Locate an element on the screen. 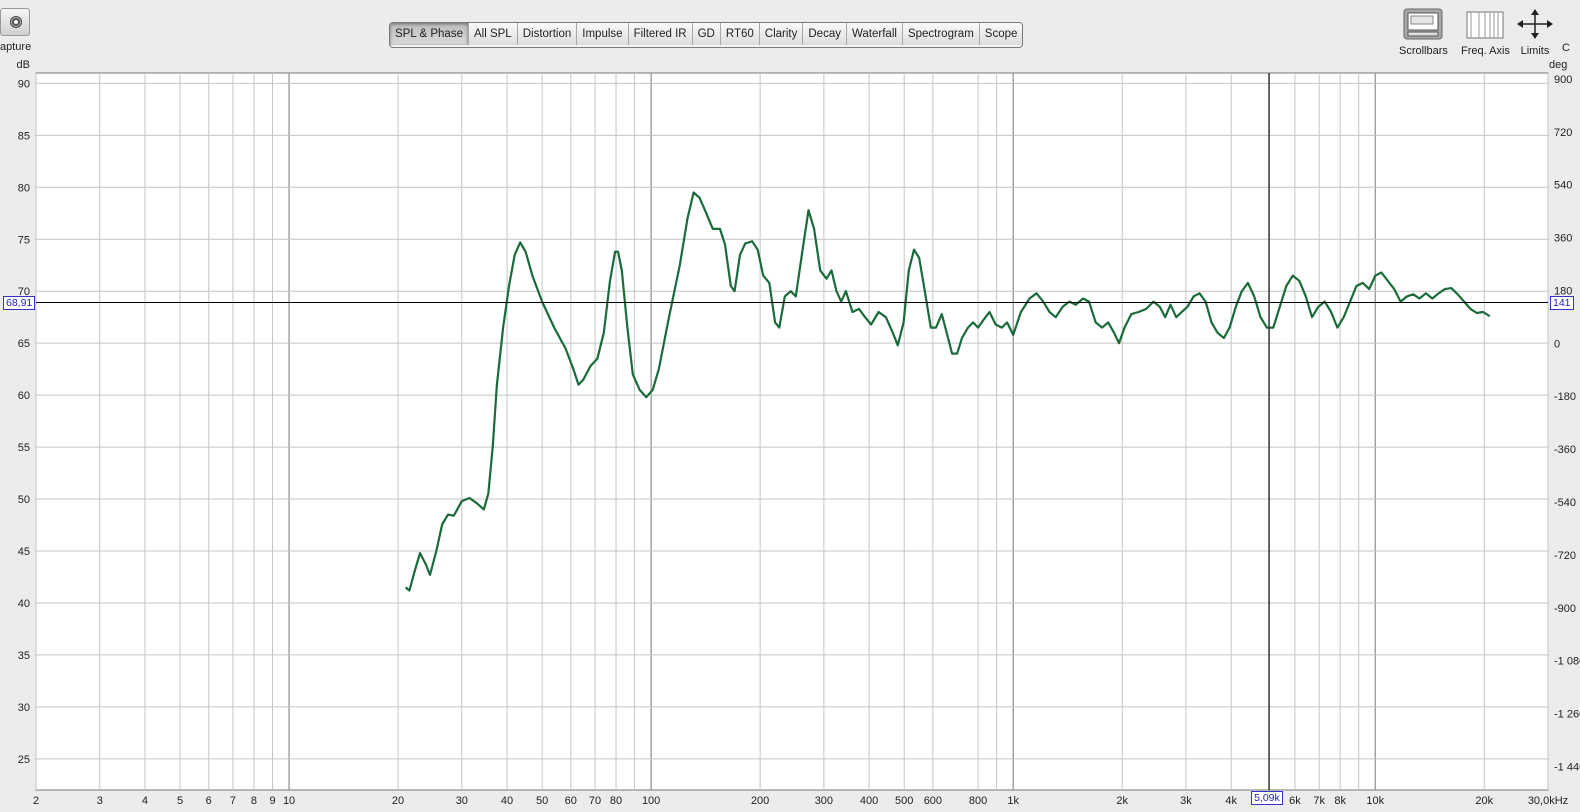 This screenshot has height=812, width=1580. y-tick-label: 50 is located at coordinates (24, 500).